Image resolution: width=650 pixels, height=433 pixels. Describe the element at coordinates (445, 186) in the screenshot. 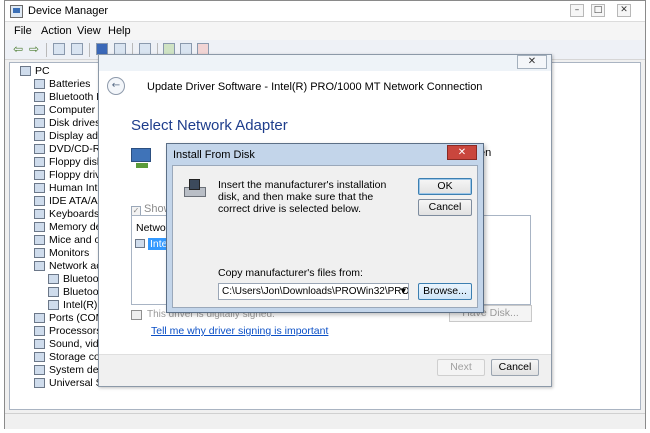

I see `ok-button: OK` at that location.